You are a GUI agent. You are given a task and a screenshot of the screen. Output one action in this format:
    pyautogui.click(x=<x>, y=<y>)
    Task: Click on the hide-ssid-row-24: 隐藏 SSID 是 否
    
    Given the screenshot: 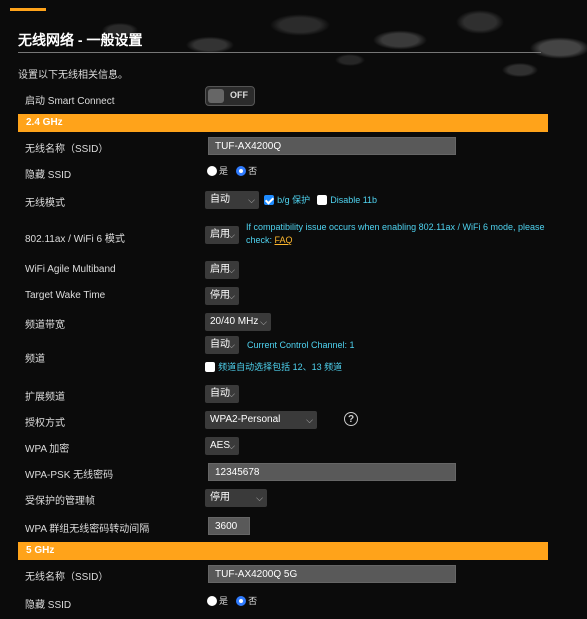 What is the action you would take?
    pyautogui.click(x=283, y=172)
    